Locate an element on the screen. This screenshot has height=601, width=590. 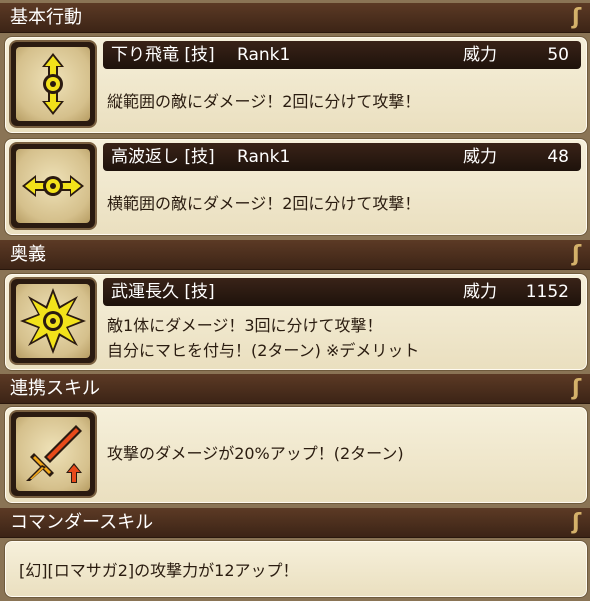
skill-description: 横範囲の敵にダメージ！2回に分けて攻撃！ is located at coordinates (263, 203).